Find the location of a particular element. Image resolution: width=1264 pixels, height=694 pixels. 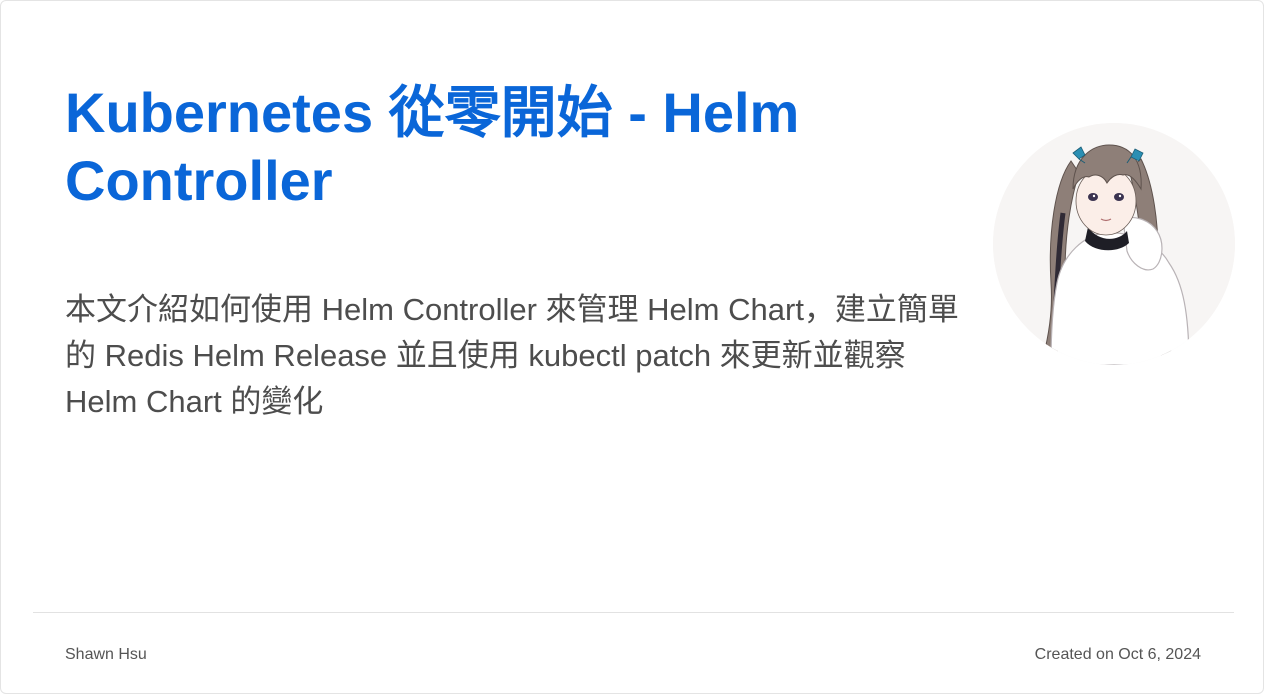

post-title: Kubernetes 從零開始 - Helm Controller is located at coordinates (505, 147).